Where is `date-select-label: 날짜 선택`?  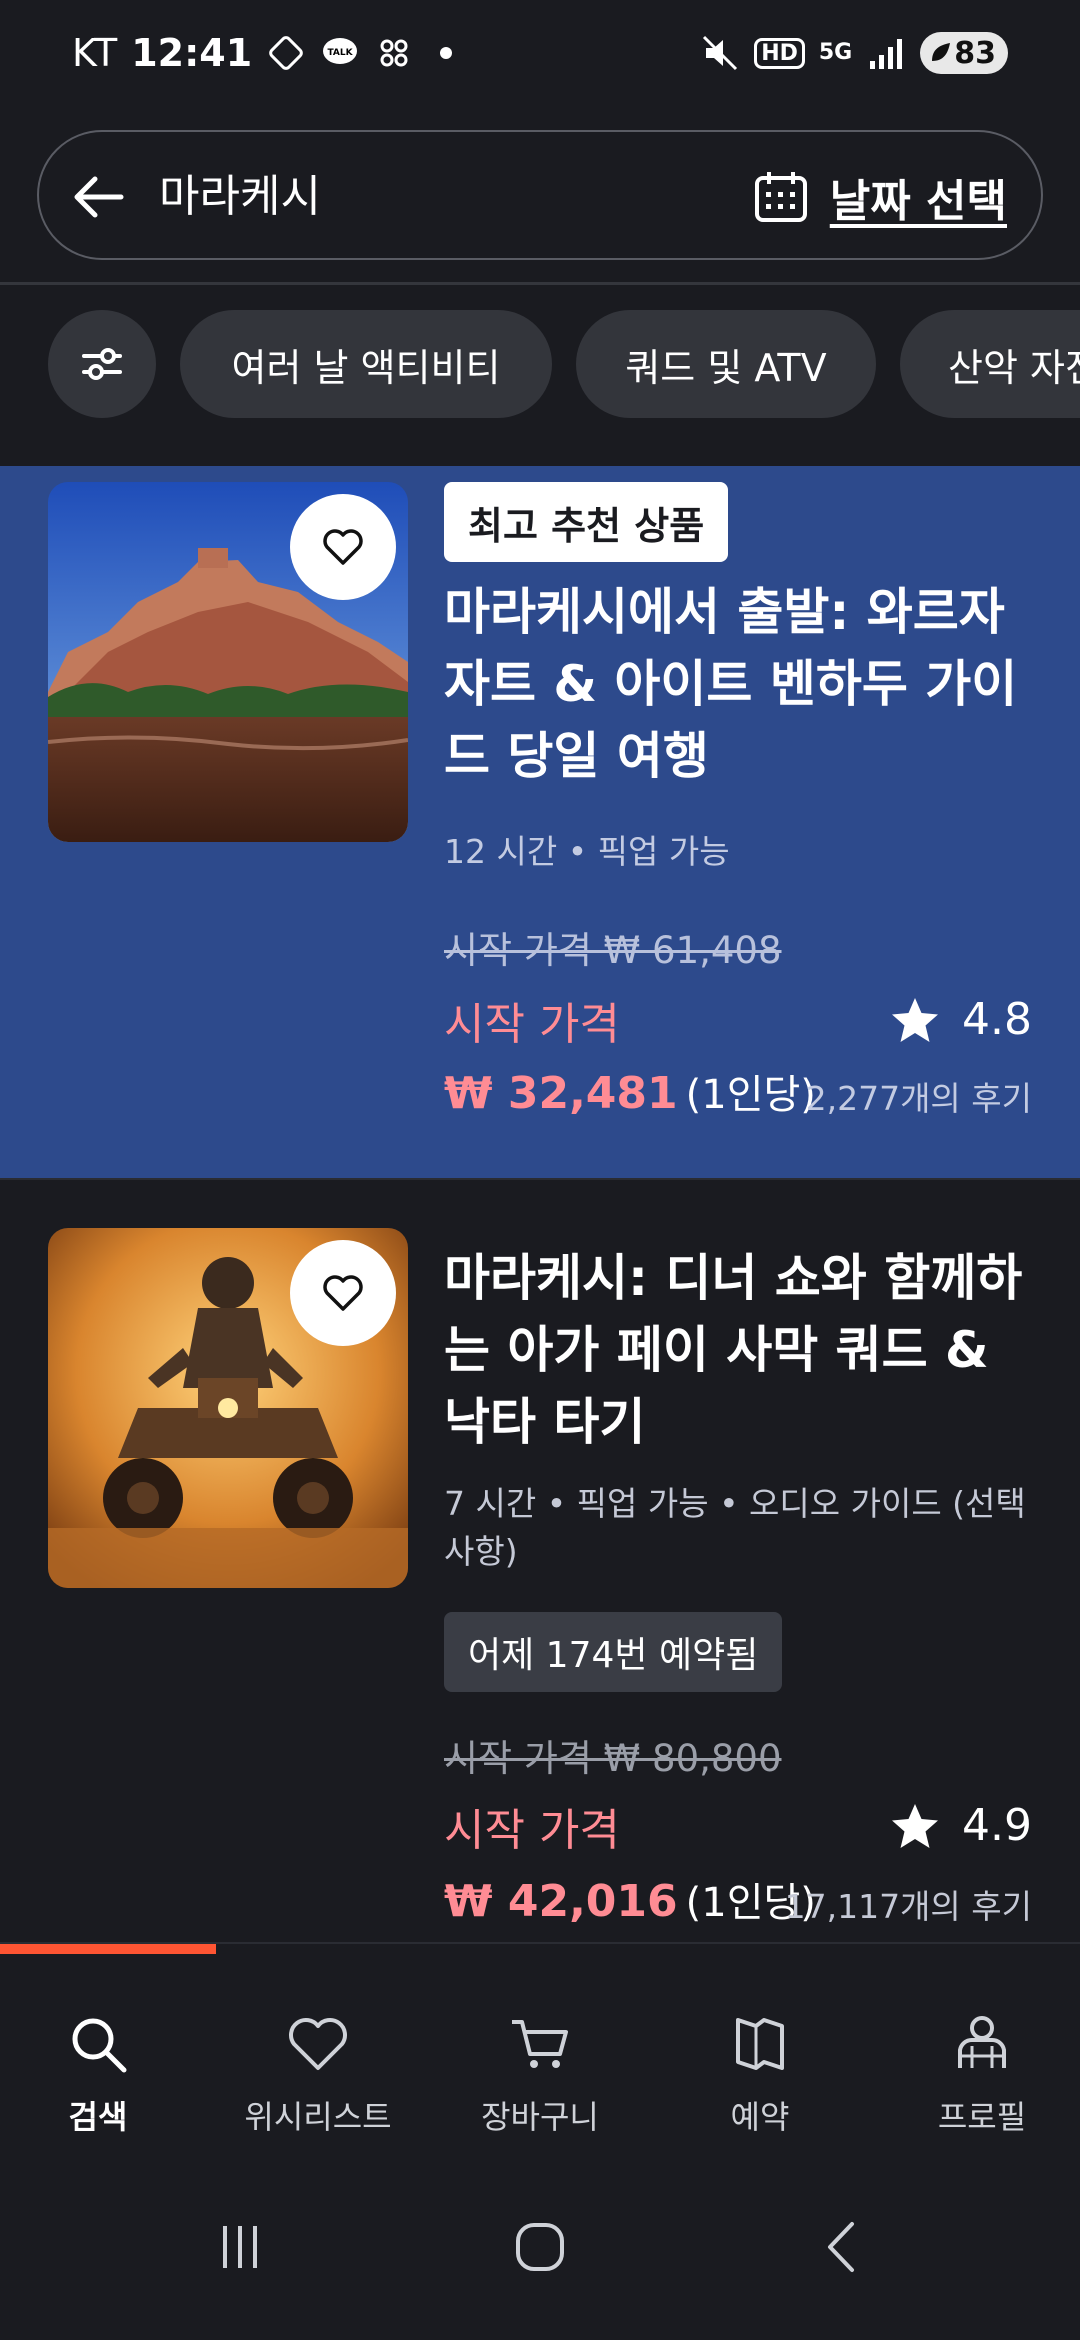 date-select-label: 날짜 선택 is located at coordinates (918, 201).